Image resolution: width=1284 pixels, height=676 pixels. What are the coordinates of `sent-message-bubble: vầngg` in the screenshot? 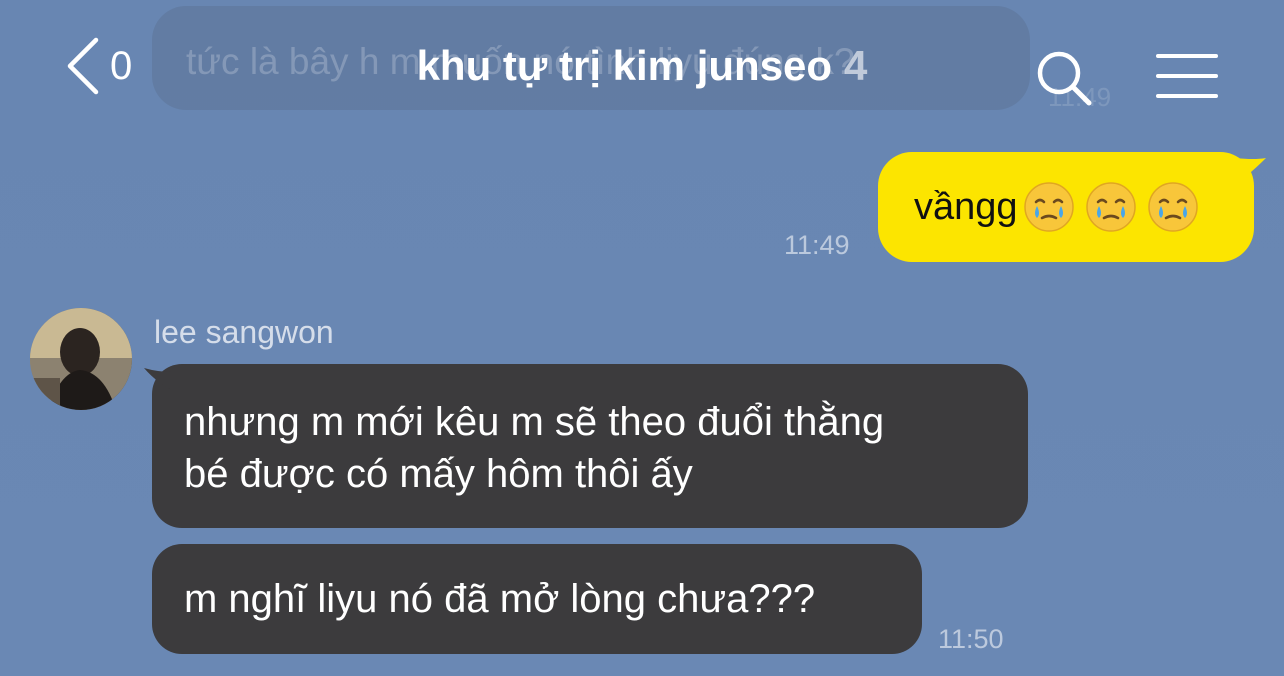 It's located at (1072, 207).